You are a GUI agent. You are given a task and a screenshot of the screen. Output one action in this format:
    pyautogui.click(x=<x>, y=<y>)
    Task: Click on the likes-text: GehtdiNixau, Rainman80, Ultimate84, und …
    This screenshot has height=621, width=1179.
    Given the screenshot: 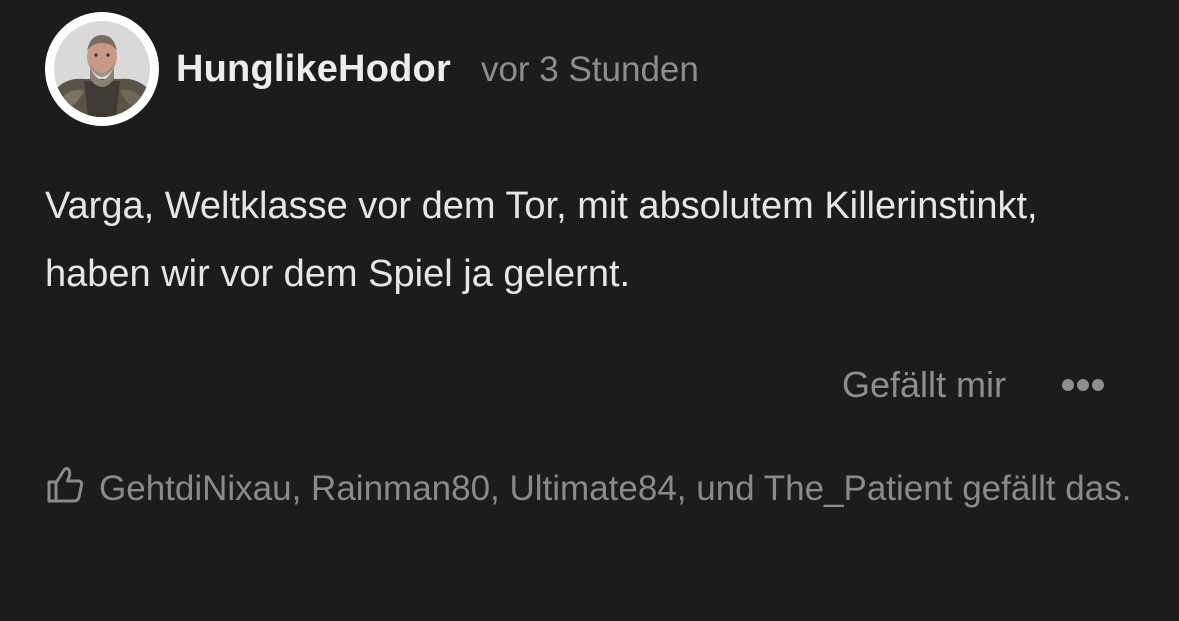 What is the action you would take?
    pyautogui.click(x=615, y=488)
    